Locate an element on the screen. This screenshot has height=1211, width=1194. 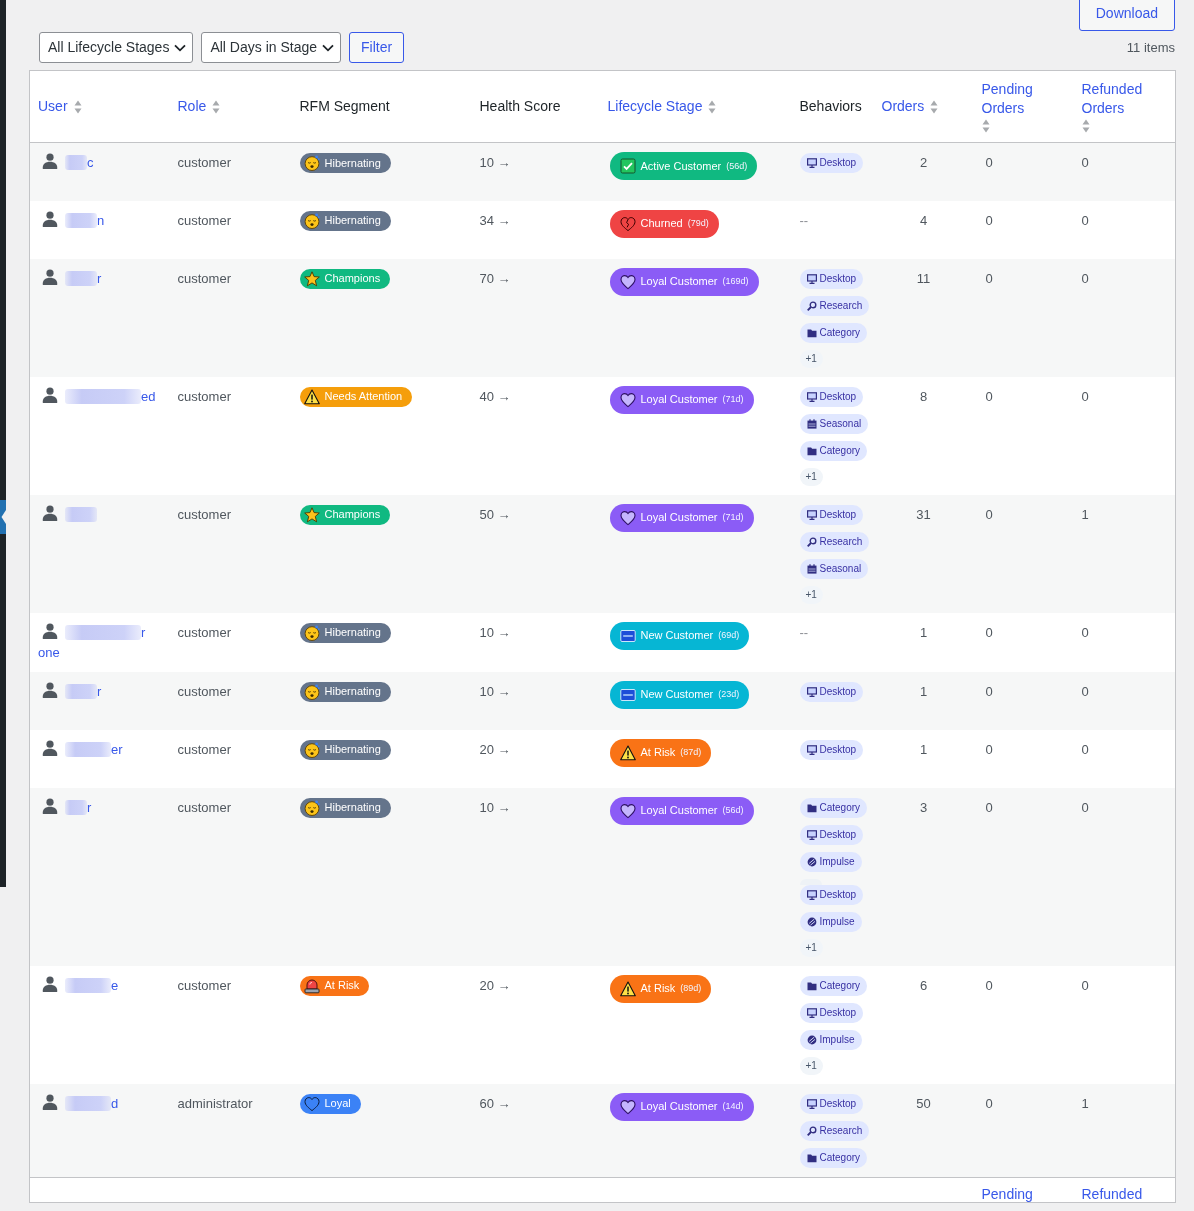
sort-icon is located at coordinates (77, 106).